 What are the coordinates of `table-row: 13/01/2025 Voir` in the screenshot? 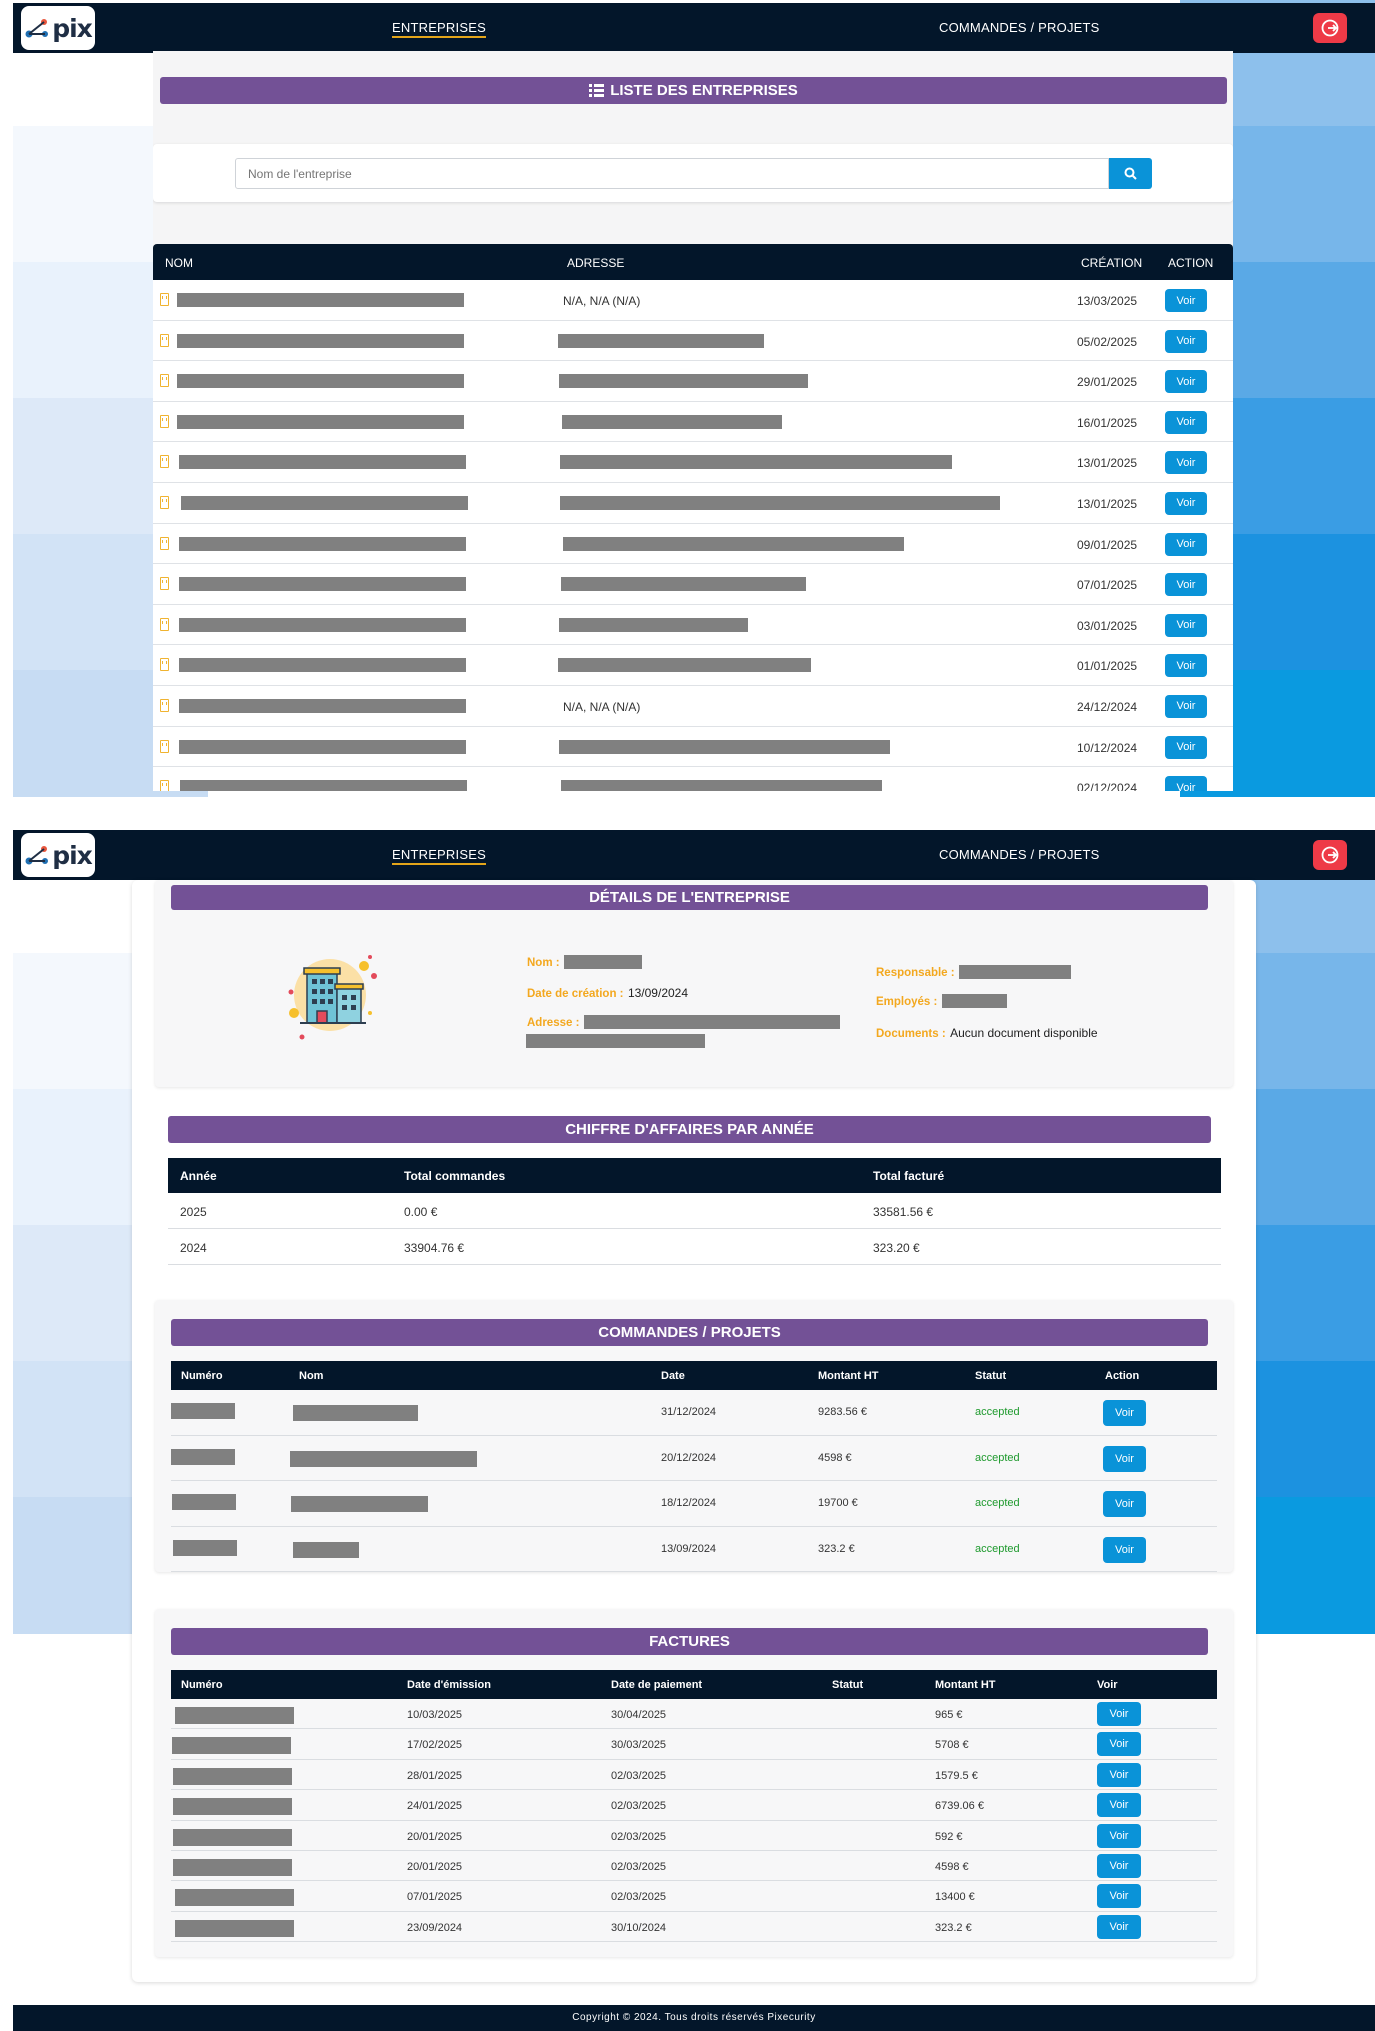 It's located at (693, 503).